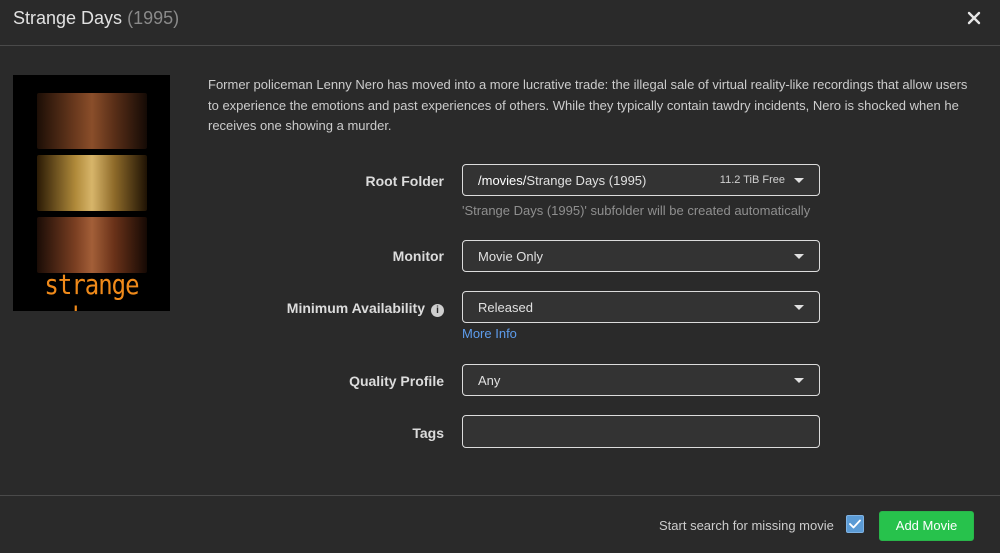 The image size is (1000, 553). What do you see at coordinates (511, 256) in the screenshot?
I see `monitor-value: Movie Only` at bounding box center [511, 256].